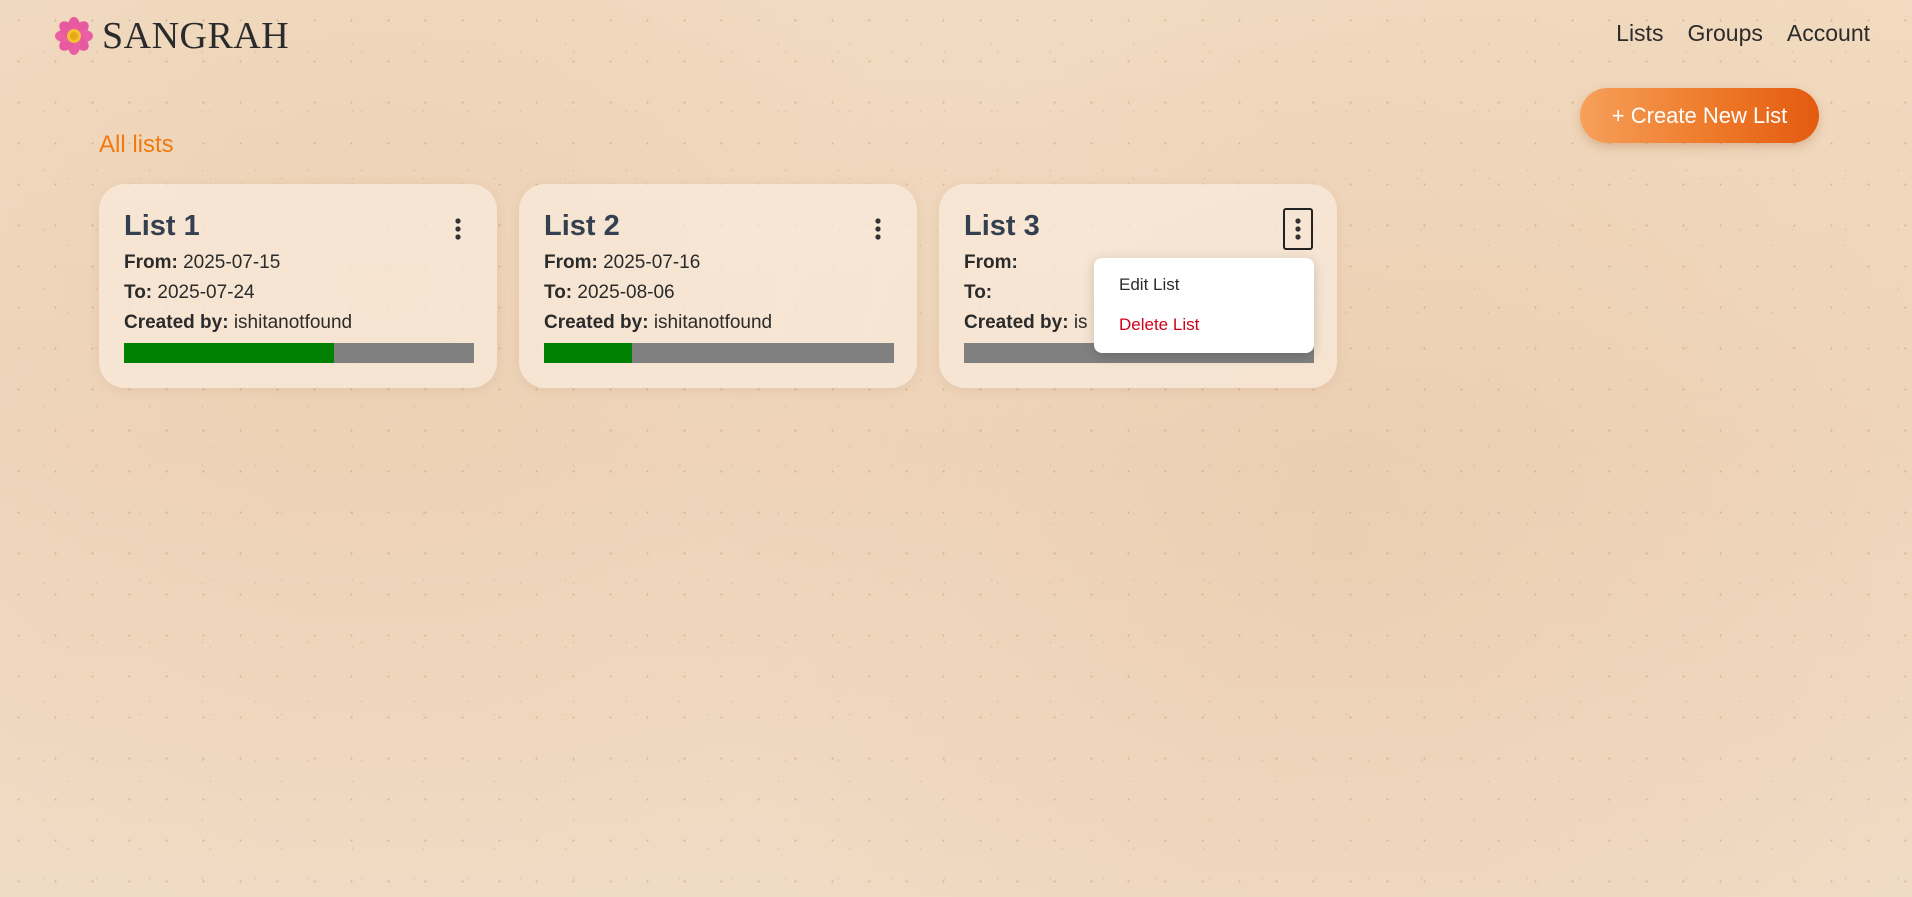 The width and height of the screenshot is (1912, 897). I want to click on nav-groups-link: Groups, so click(1724, 33).